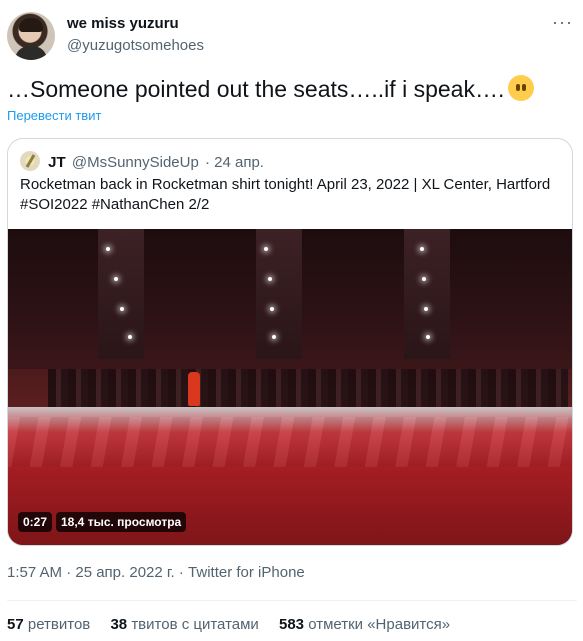 Image resolution: width=583 pixels, height=641 pixels. What do you see at coordinates (30, 161) in the screenshot?
I see `quoted-author-avatar` at bounding box center [30, 161].